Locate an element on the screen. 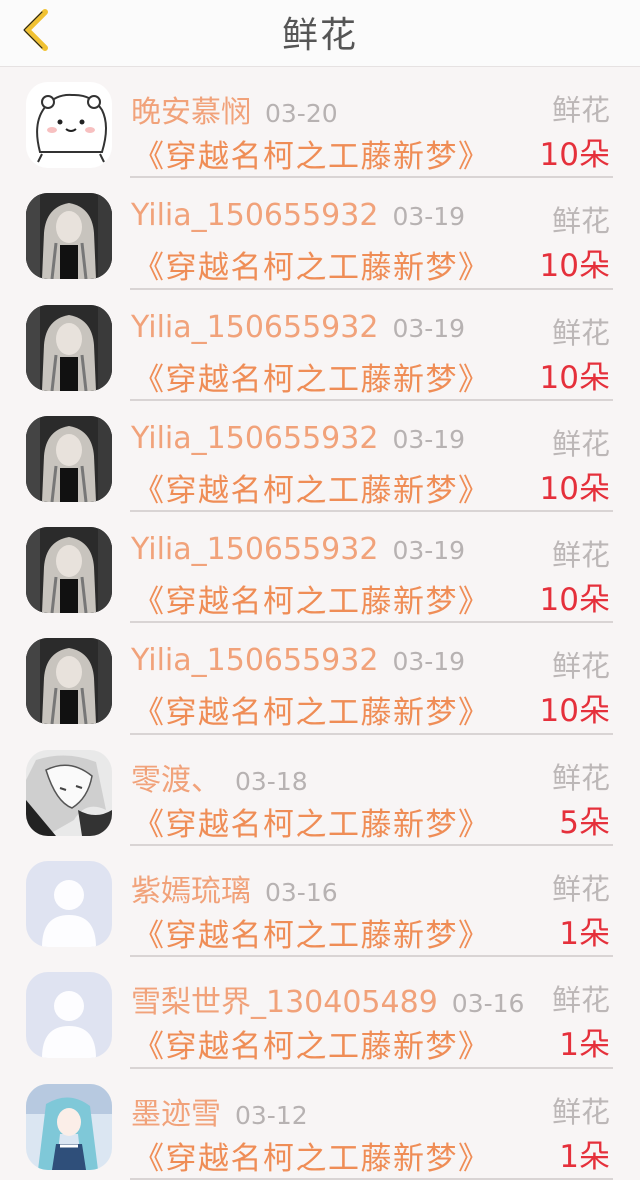 This screenshot has width=640, height=1180. gift-date: 03-18 is located at coordinates (271, 781).